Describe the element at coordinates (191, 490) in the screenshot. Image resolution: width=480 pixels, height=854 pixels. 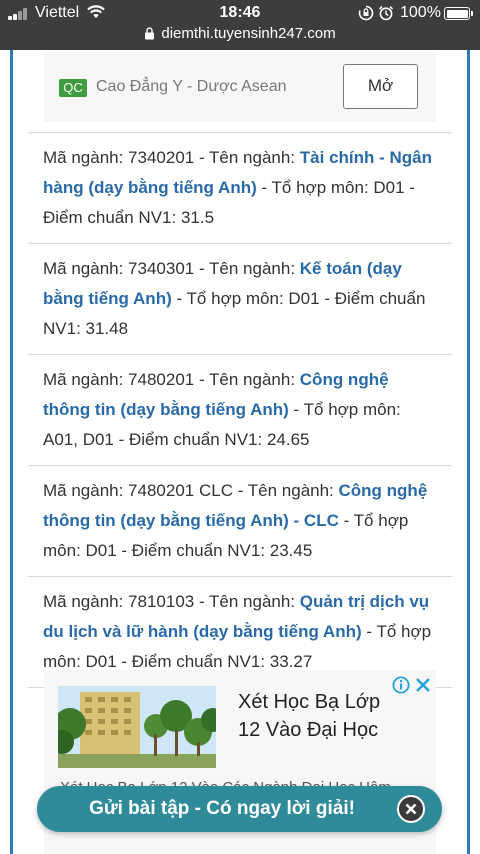
I see `major-code-label: Mã ngành: 7480201 CLC - Tên ngành:` at that location.